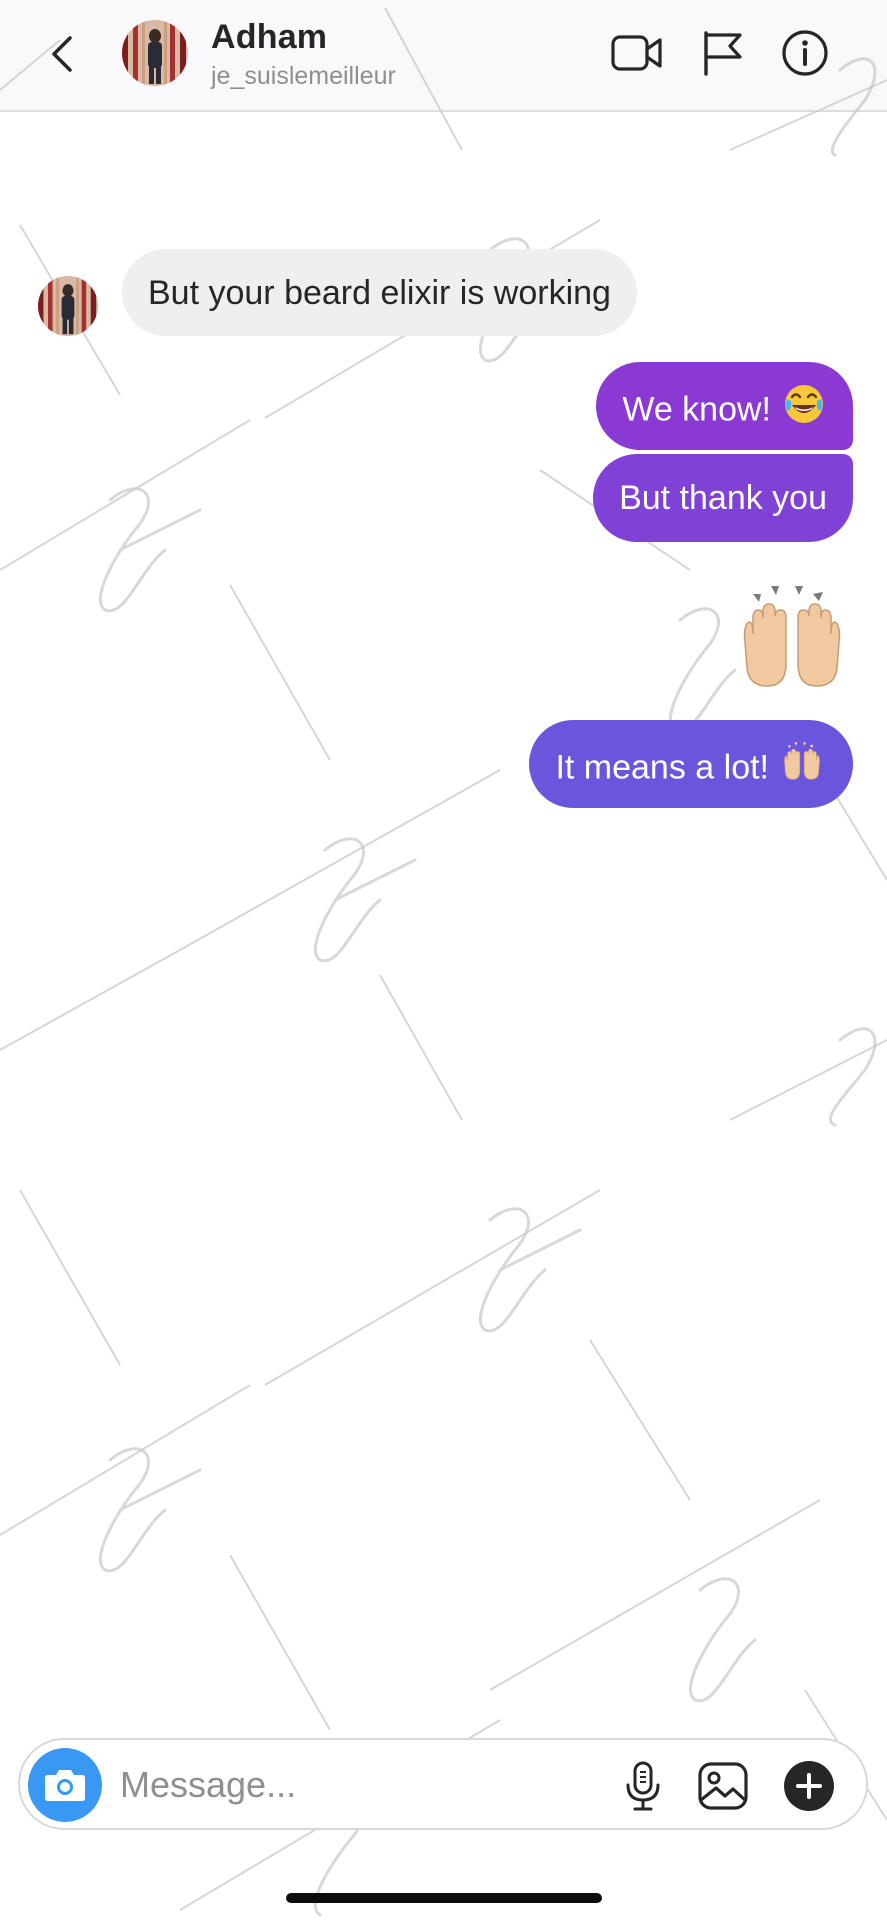 The width and height of the screenshot is (887, 1920). I want to click on message-text: We know!, so click(696, 409).